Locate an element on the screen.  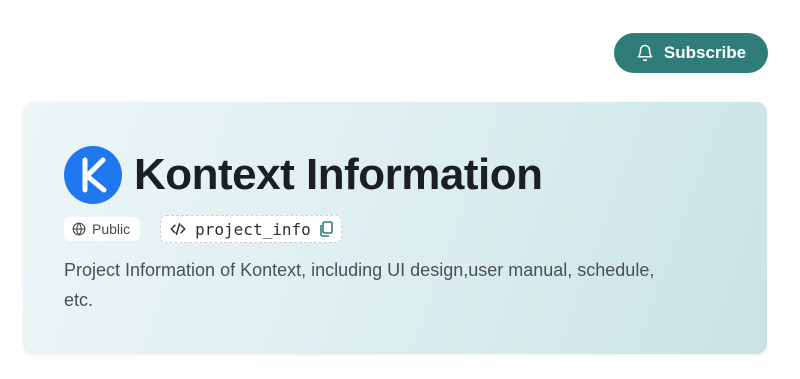
visibility-label: Public is located at coordinates (111, 229).